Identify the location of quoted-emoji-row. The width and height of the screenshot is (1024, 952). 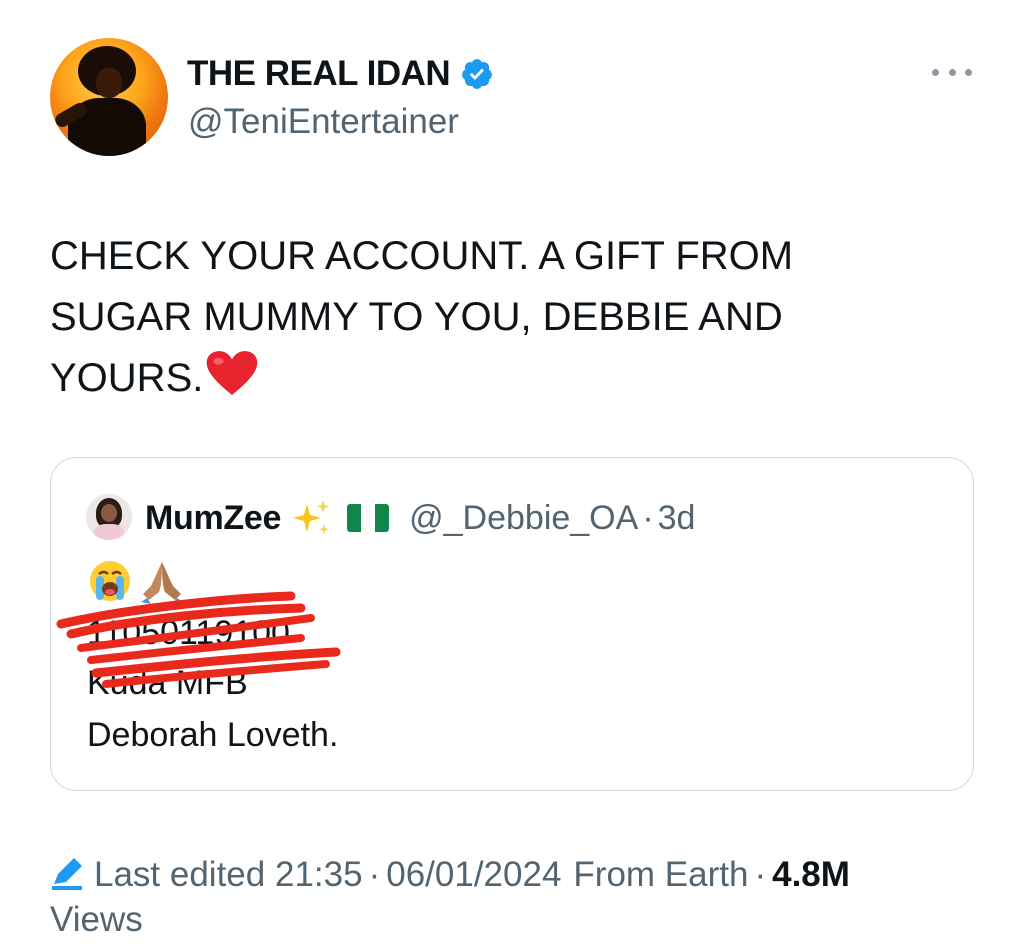
(137, 581).